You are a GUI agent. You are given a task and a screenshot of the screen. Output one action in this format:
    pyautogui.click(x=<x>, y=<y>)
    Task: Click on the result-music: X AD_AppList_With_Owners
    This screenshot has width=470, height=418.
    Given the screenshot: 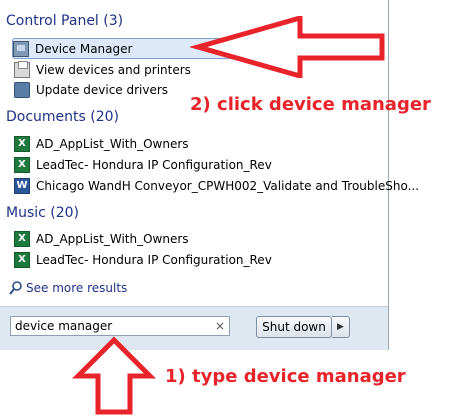 What is the action you would take?
    pyautogui.click(x=196, y=239)
    